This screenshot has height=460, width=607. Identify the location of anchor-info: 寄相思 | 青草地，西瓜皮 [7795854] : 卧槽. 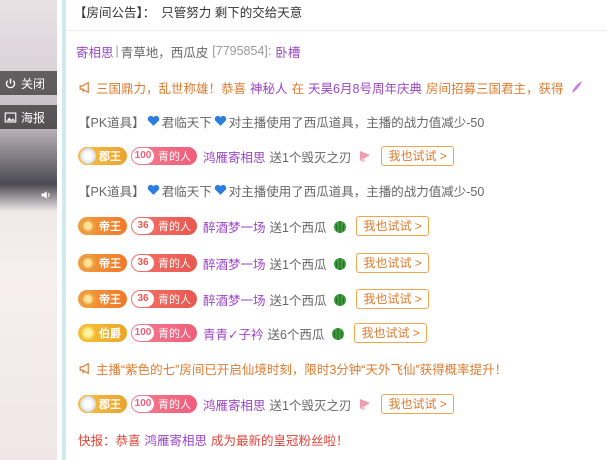
(188, 51).